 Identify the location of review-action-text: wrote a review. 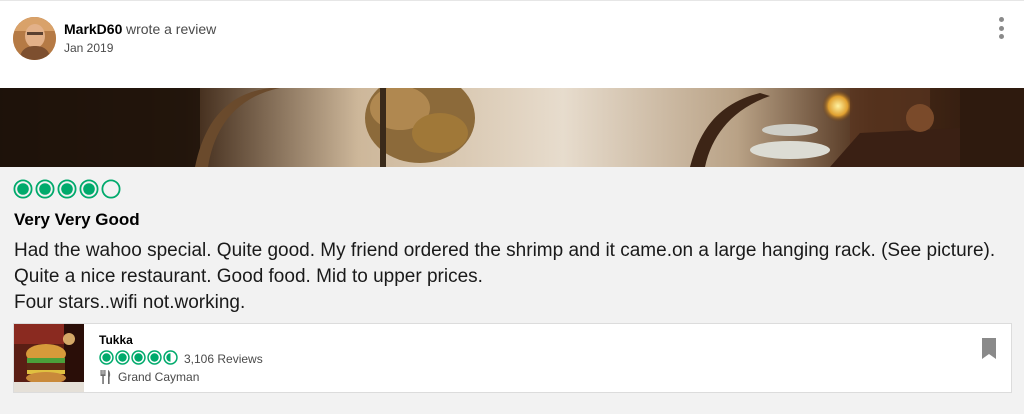
(171, 29).